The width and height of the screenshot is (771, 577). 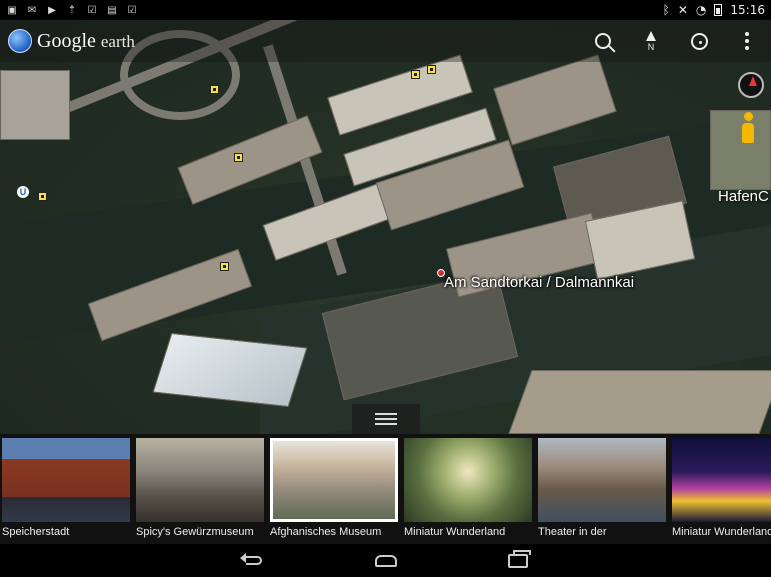 I want to click on battery-icon, so click(x=718, y=10).